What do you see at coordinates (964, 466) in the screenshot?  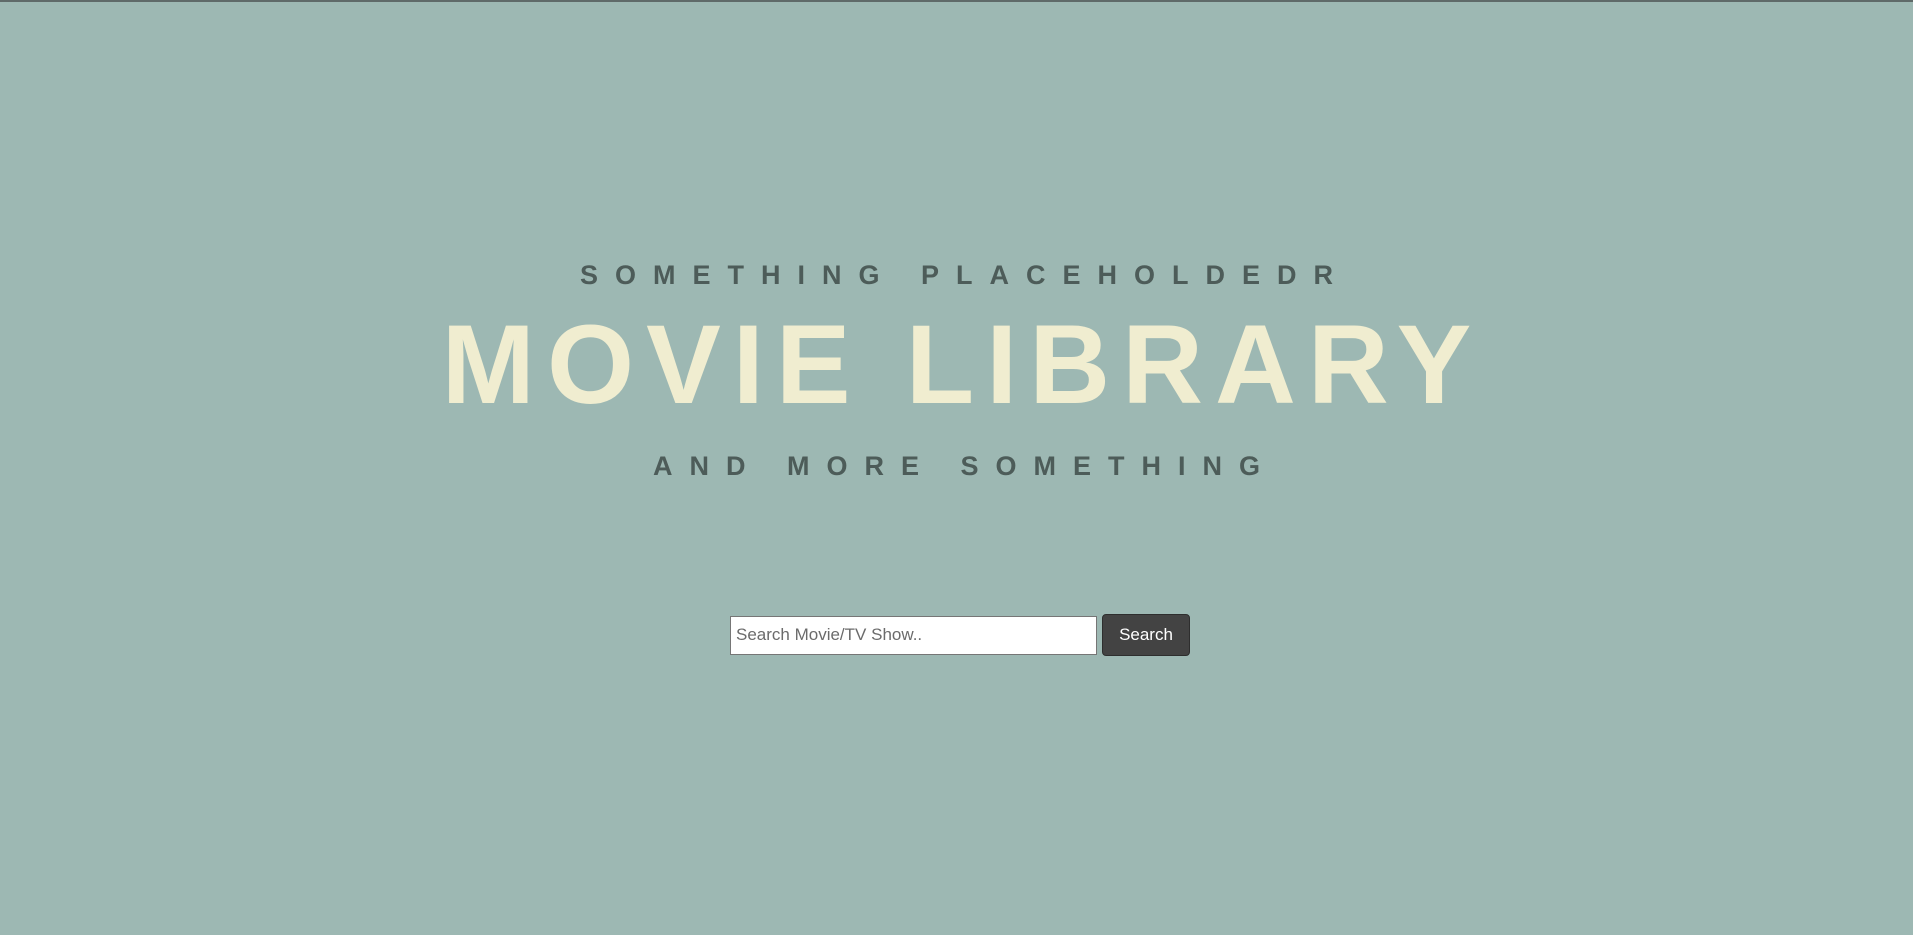 I see `tagline-bottom: AND MORE SOMETHING` at bounding box center [964, 466].